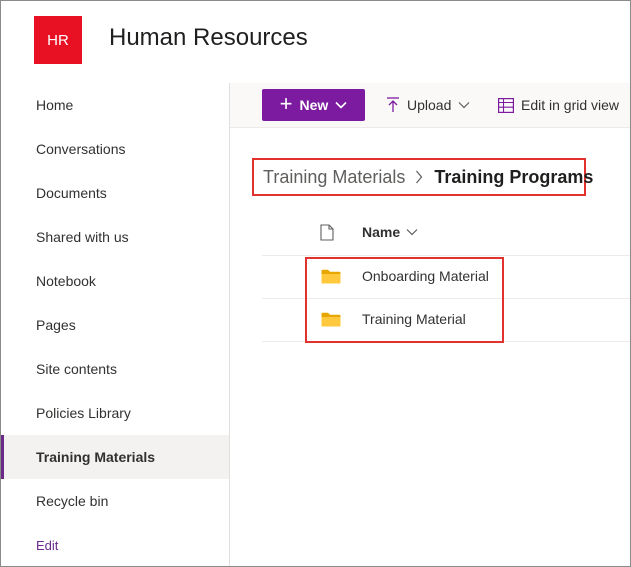 The image size is (631, 567). What do you see at coordinates (381, 232) in the screenshot?
I see `name-column-label: Name` at bounding box center [381, 232].